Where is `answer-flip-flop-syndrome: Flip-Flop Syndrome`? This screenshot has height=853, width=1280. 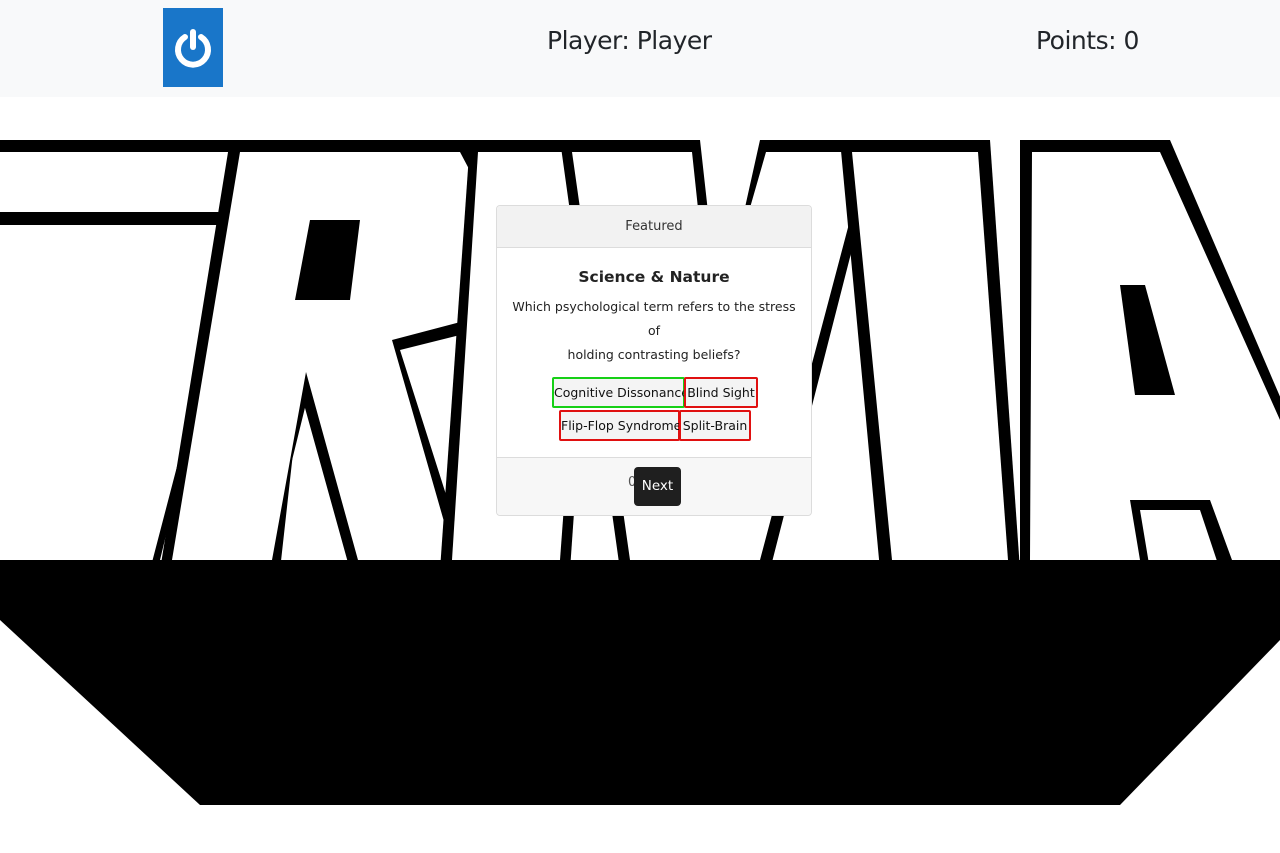
answer-flip-flop-syndrome: Flip-Flop Syndrome is located at coordinates (620, 425).